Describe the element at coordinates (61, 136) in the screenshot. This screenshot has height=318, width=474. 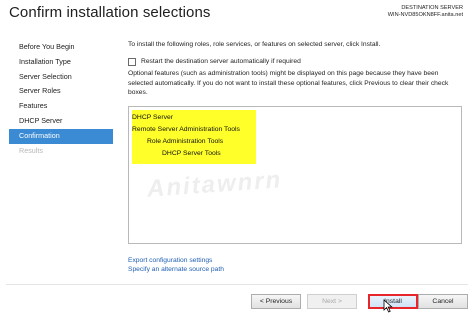
I see `nav-item-confirmation: Confirmation` at that location.